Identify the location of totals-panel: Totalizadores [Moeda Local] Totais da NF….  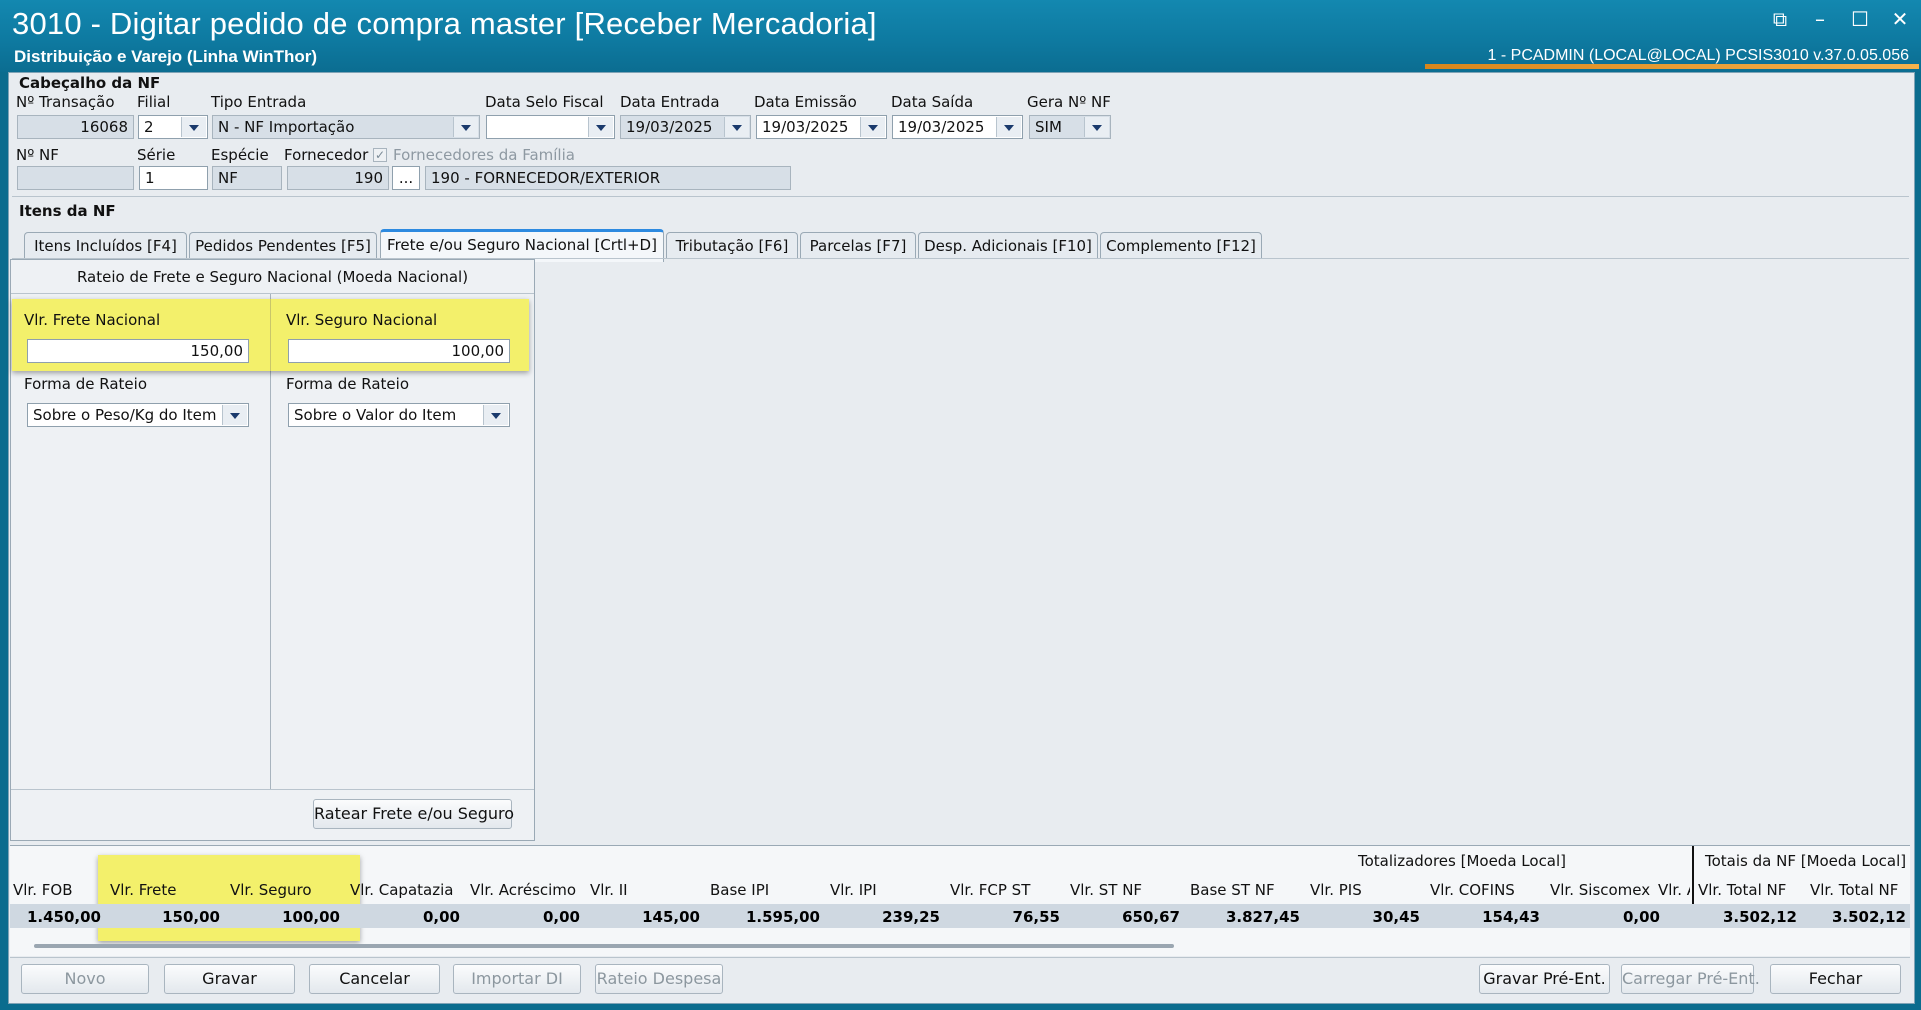
(960, 900).